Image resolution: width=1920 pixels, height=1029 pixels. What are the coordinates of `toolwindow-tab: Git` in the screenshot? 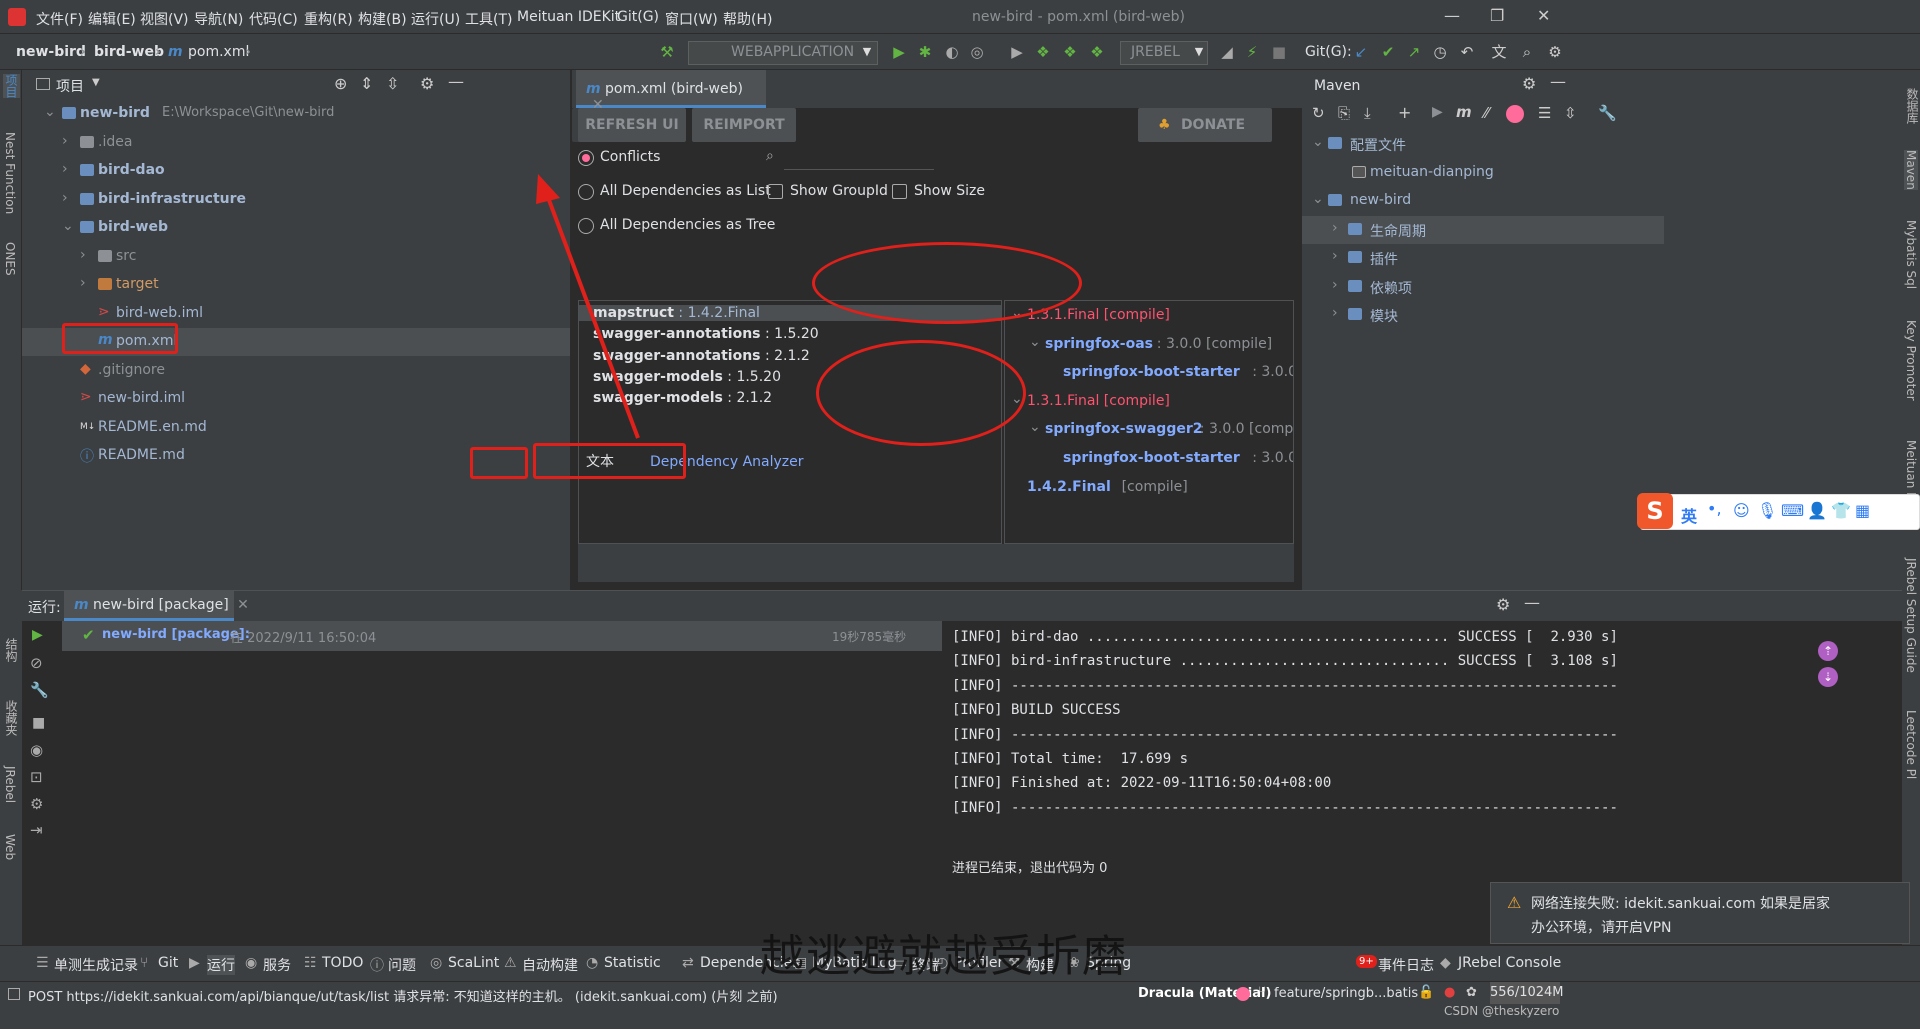 It's located at (168, 963).